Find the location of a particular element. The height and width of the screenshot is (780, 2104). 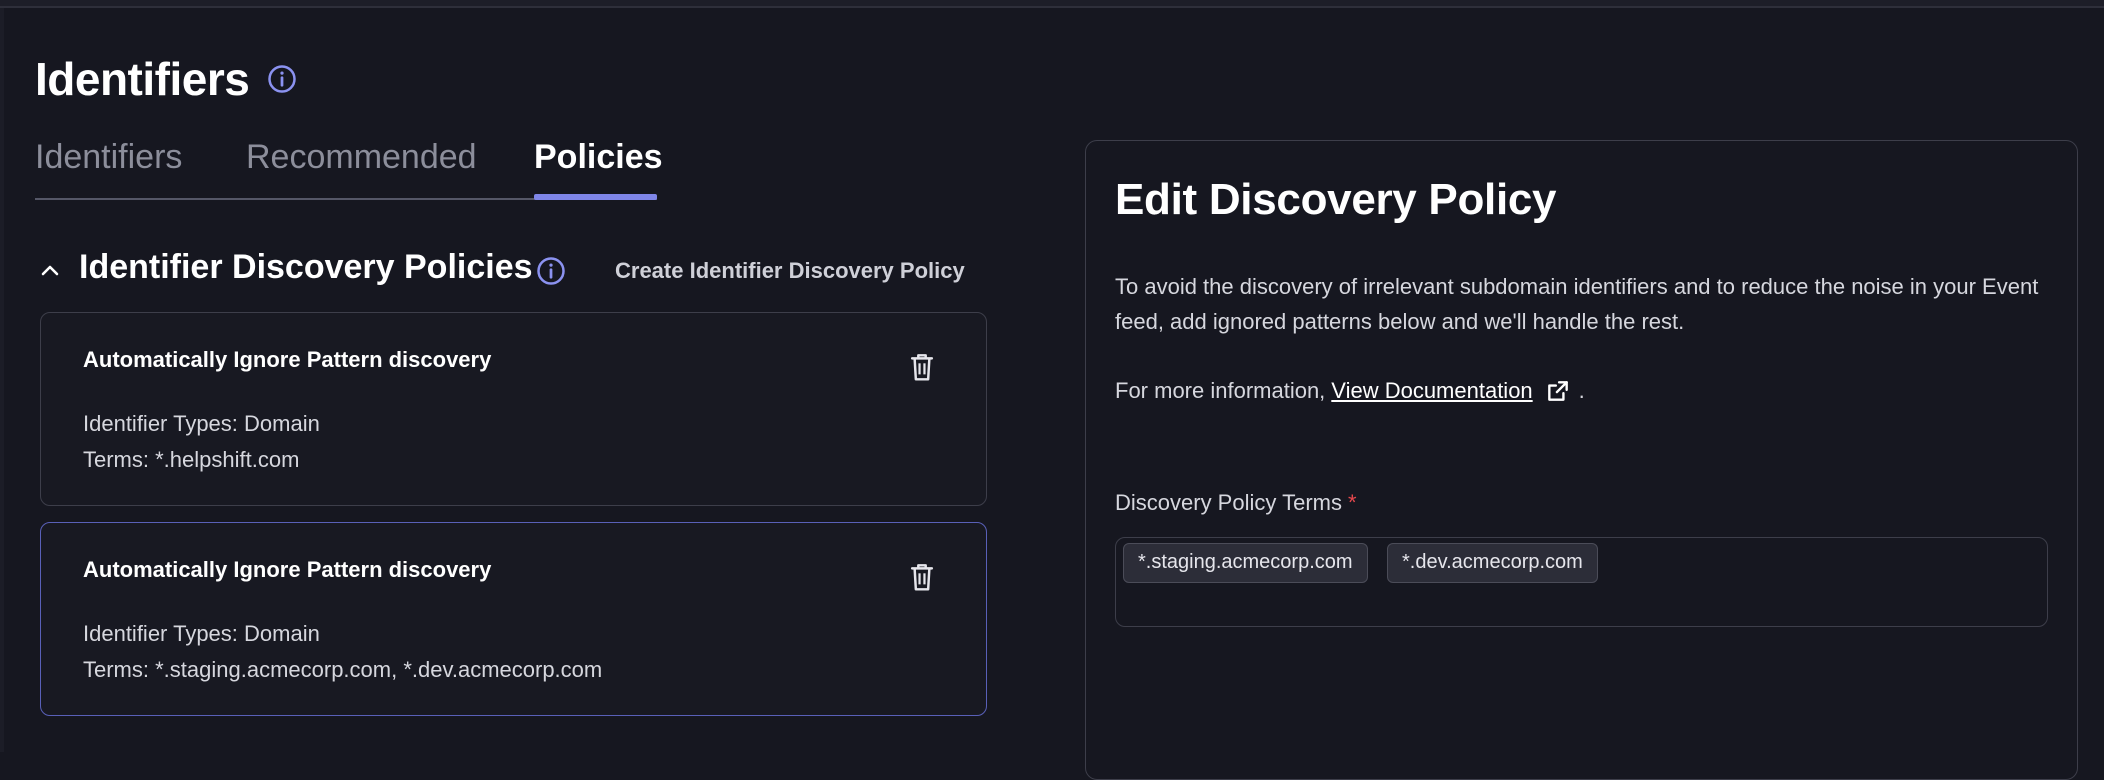

external-link-icon is located at coordinates (1558, 391).